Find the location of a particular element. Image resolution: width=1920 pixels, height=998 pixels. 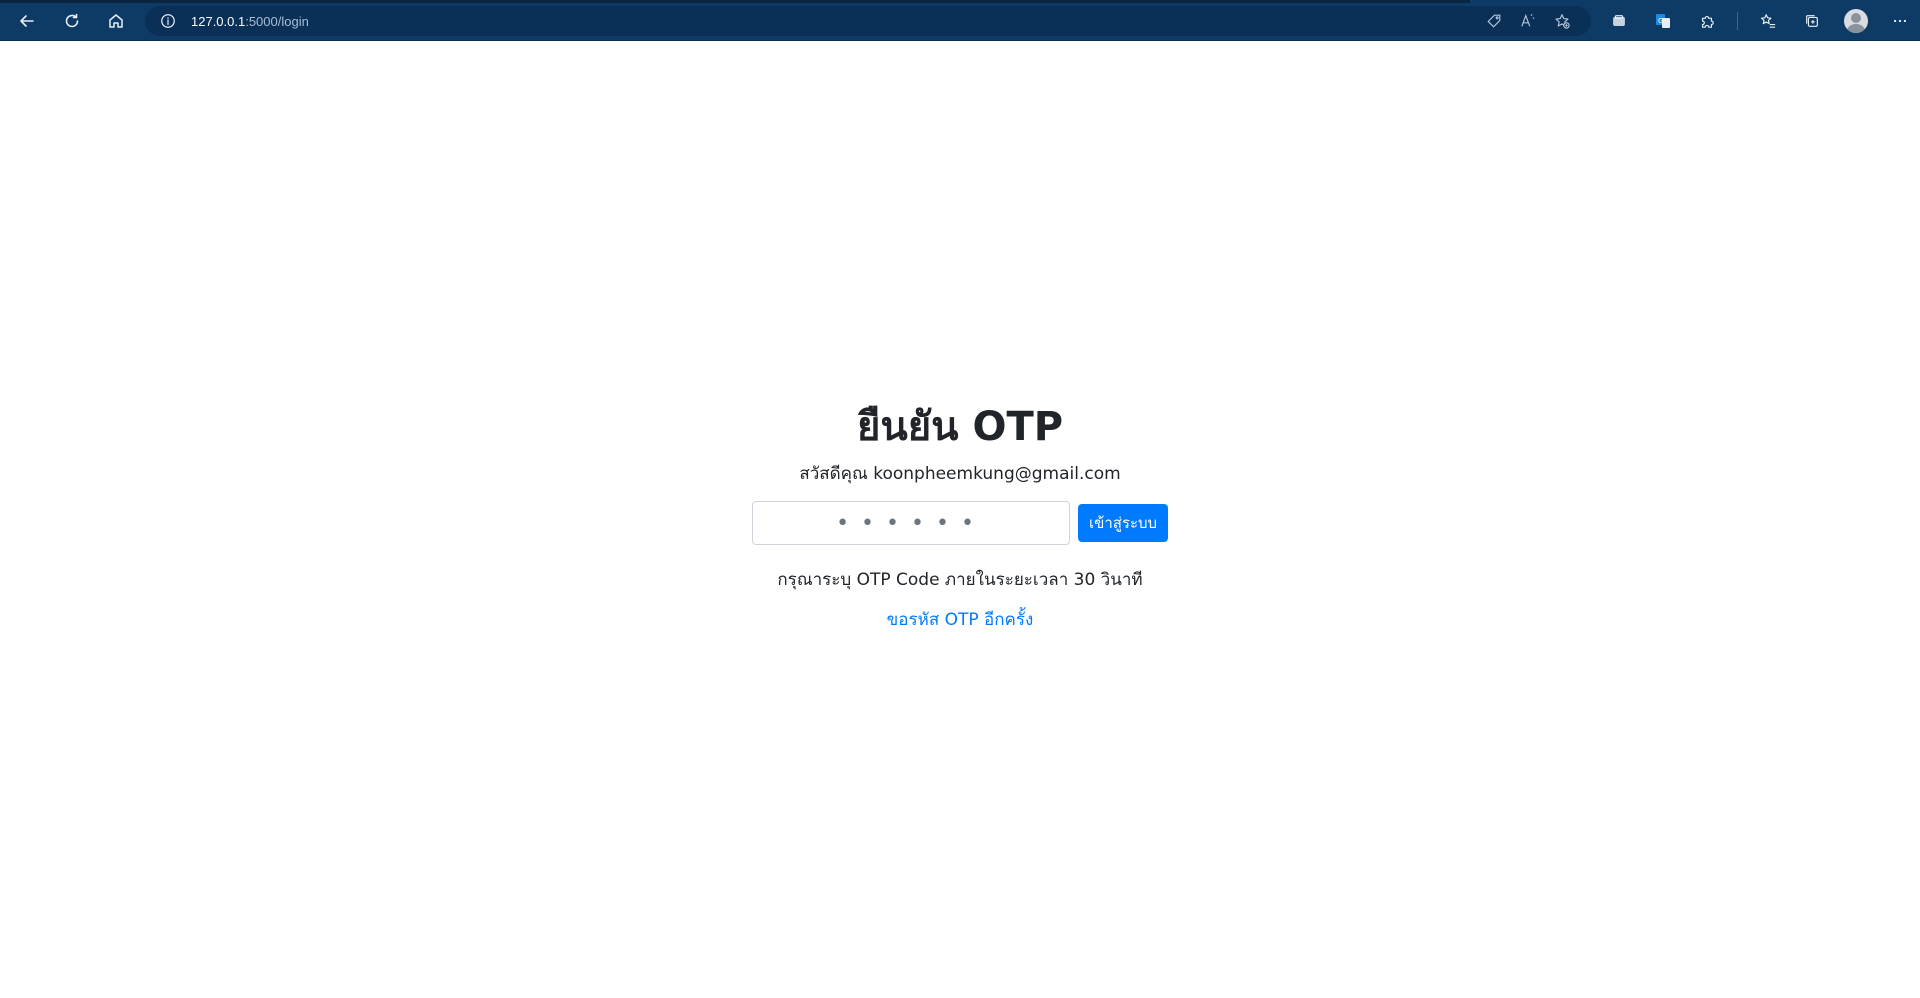

tag-icon is located at coordinates (1494, 21).